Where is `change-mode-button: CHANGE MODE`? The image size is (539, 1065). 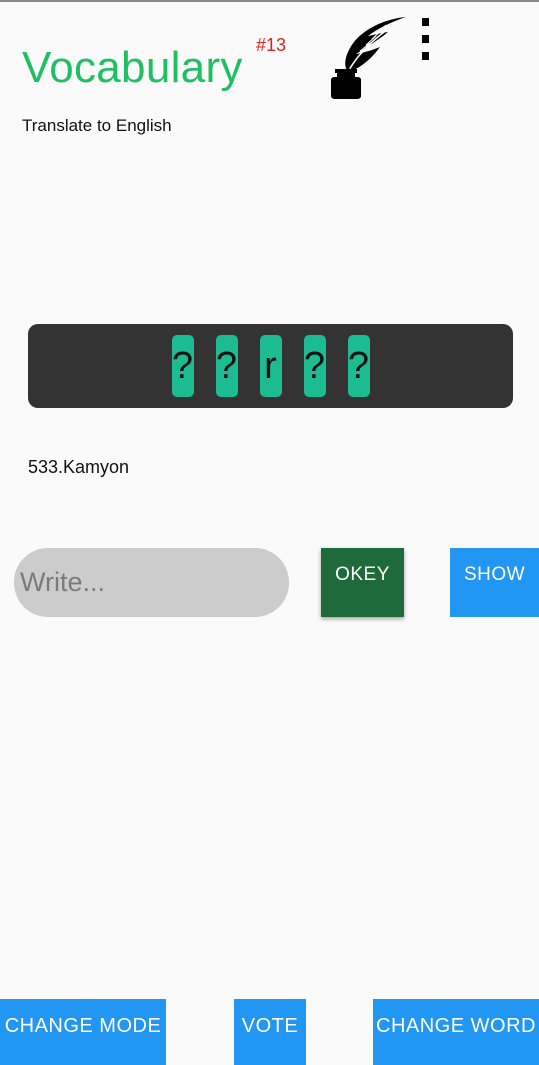
change-mode-button: CHANGE MODE is located at coordinates (83, 1032).